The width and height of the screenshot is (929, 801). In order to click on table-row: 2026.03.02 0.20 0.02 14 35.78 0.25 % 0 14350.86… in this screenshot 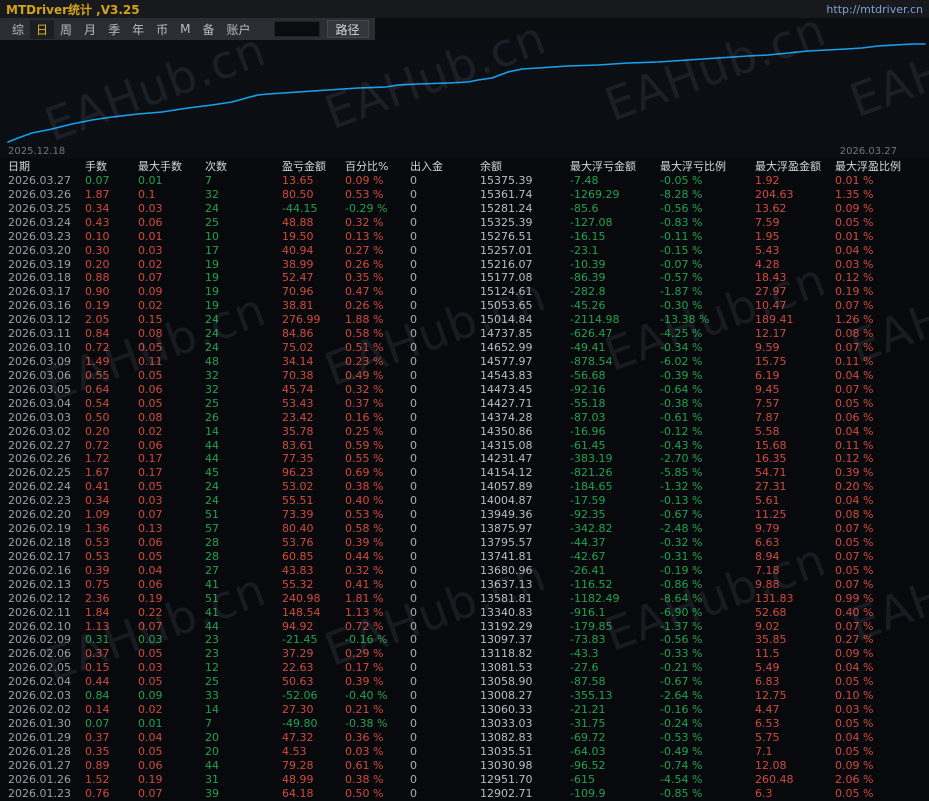, I will do `click(464, 432)`.